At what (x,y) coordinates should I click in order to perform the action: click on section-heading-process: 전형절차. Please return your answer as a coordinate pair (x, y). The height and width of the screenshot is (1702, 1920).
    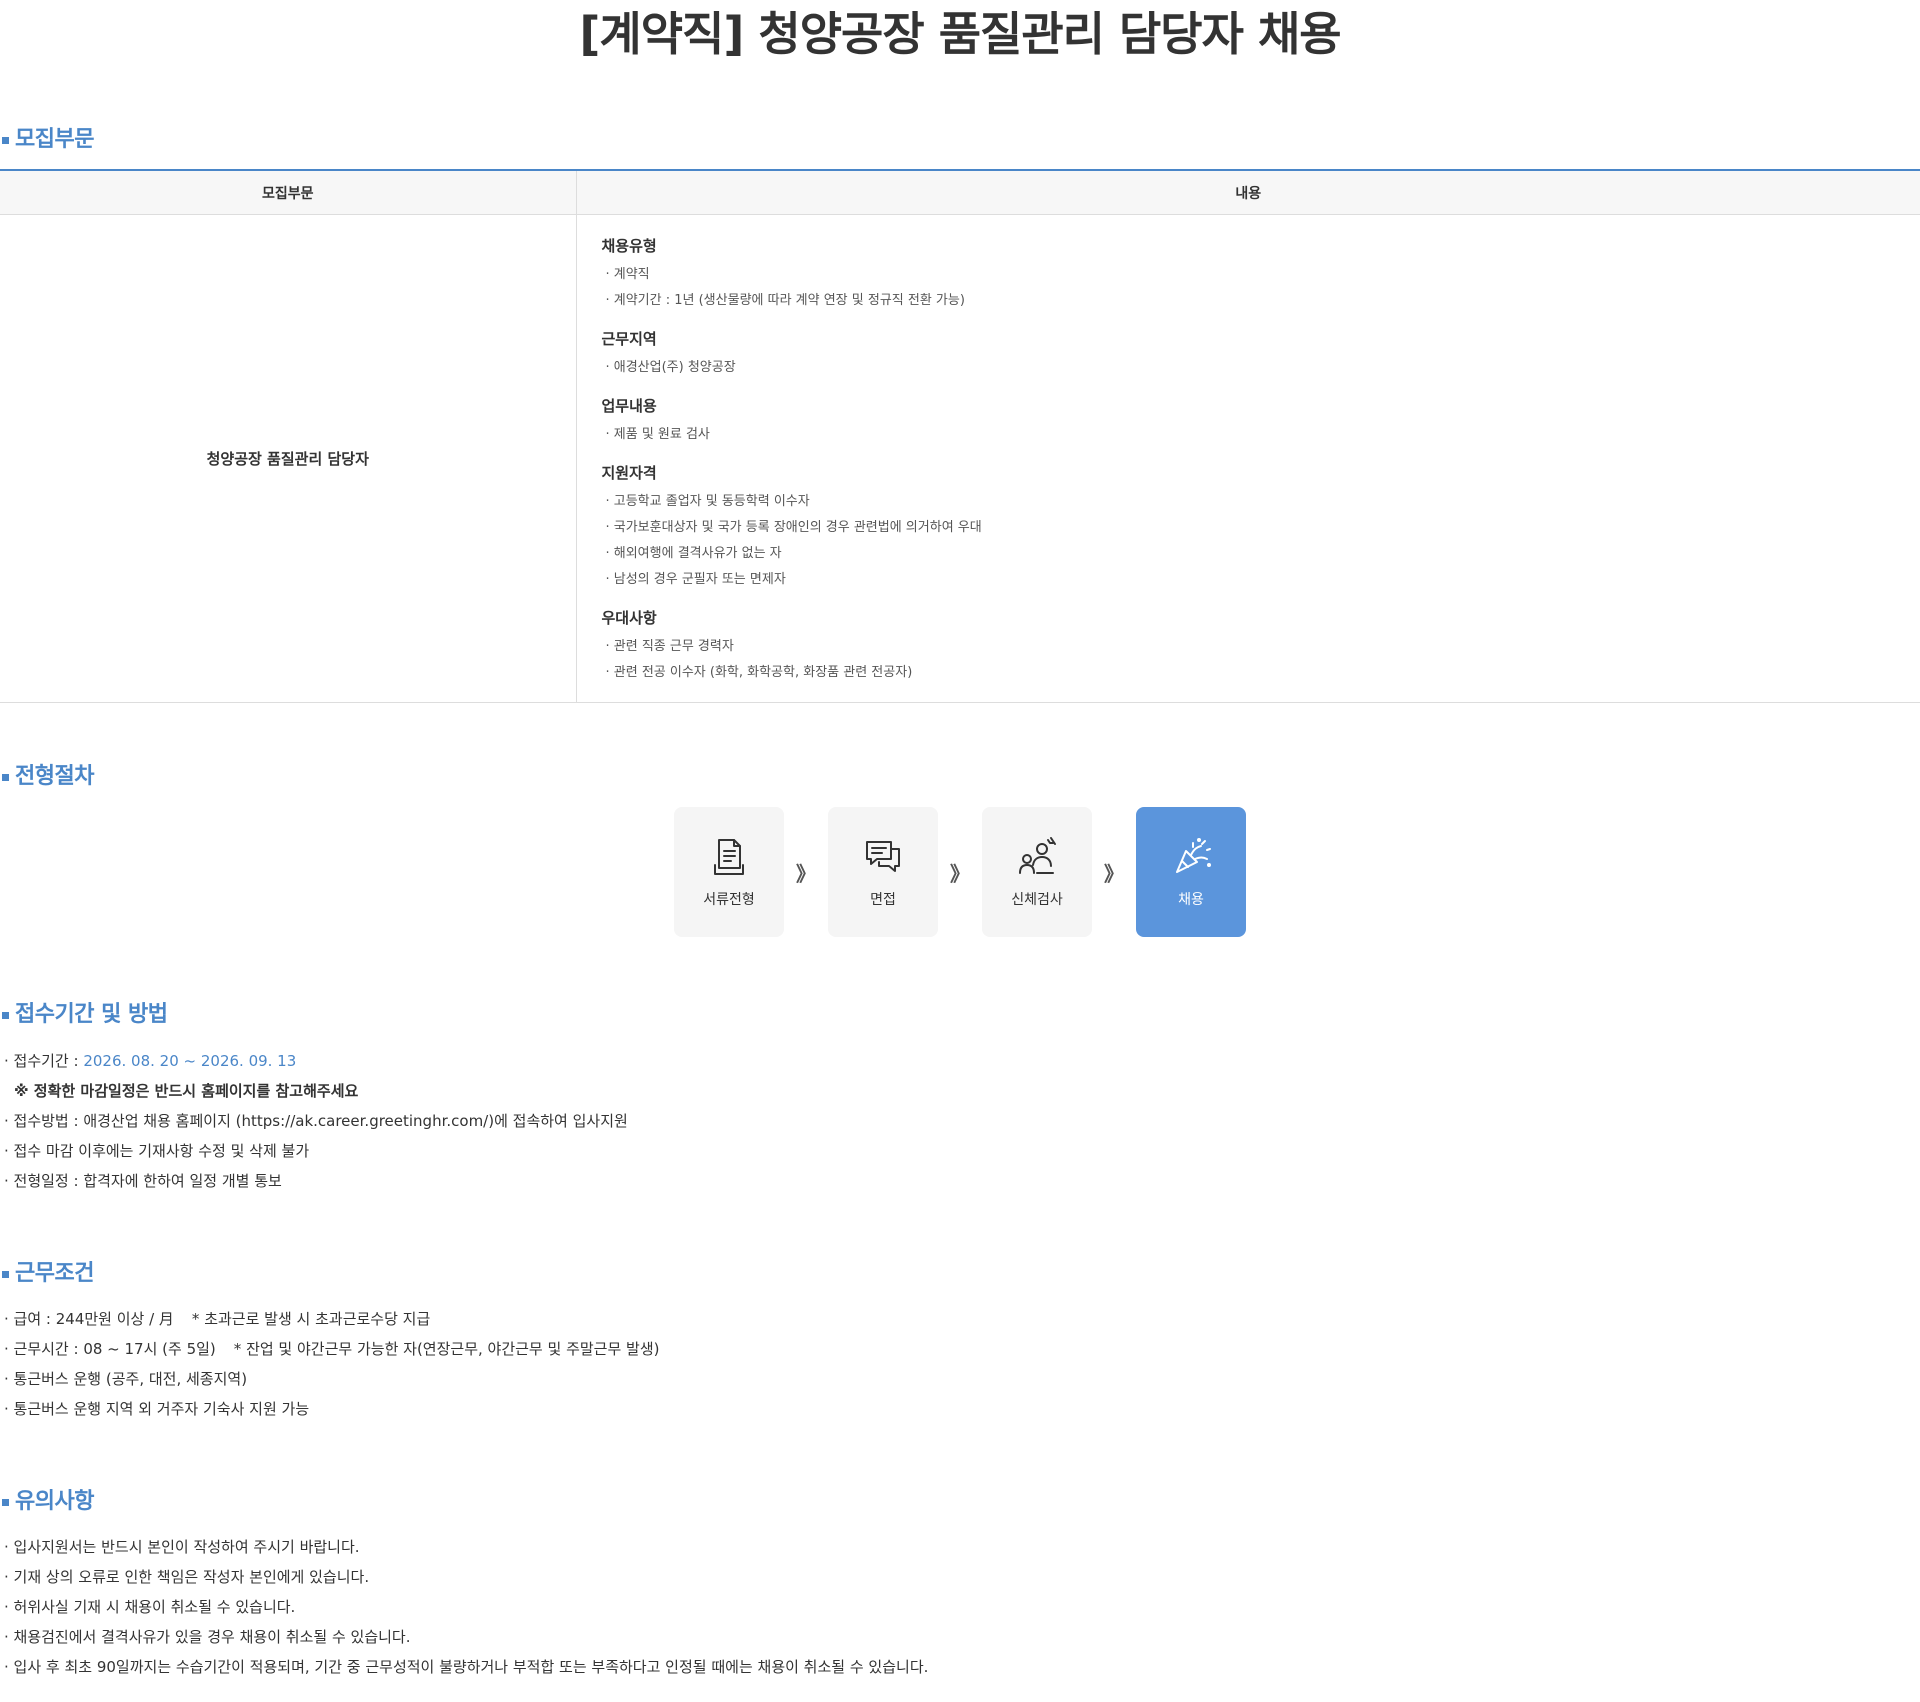
    Looking at the image, I should click on (47, 777).